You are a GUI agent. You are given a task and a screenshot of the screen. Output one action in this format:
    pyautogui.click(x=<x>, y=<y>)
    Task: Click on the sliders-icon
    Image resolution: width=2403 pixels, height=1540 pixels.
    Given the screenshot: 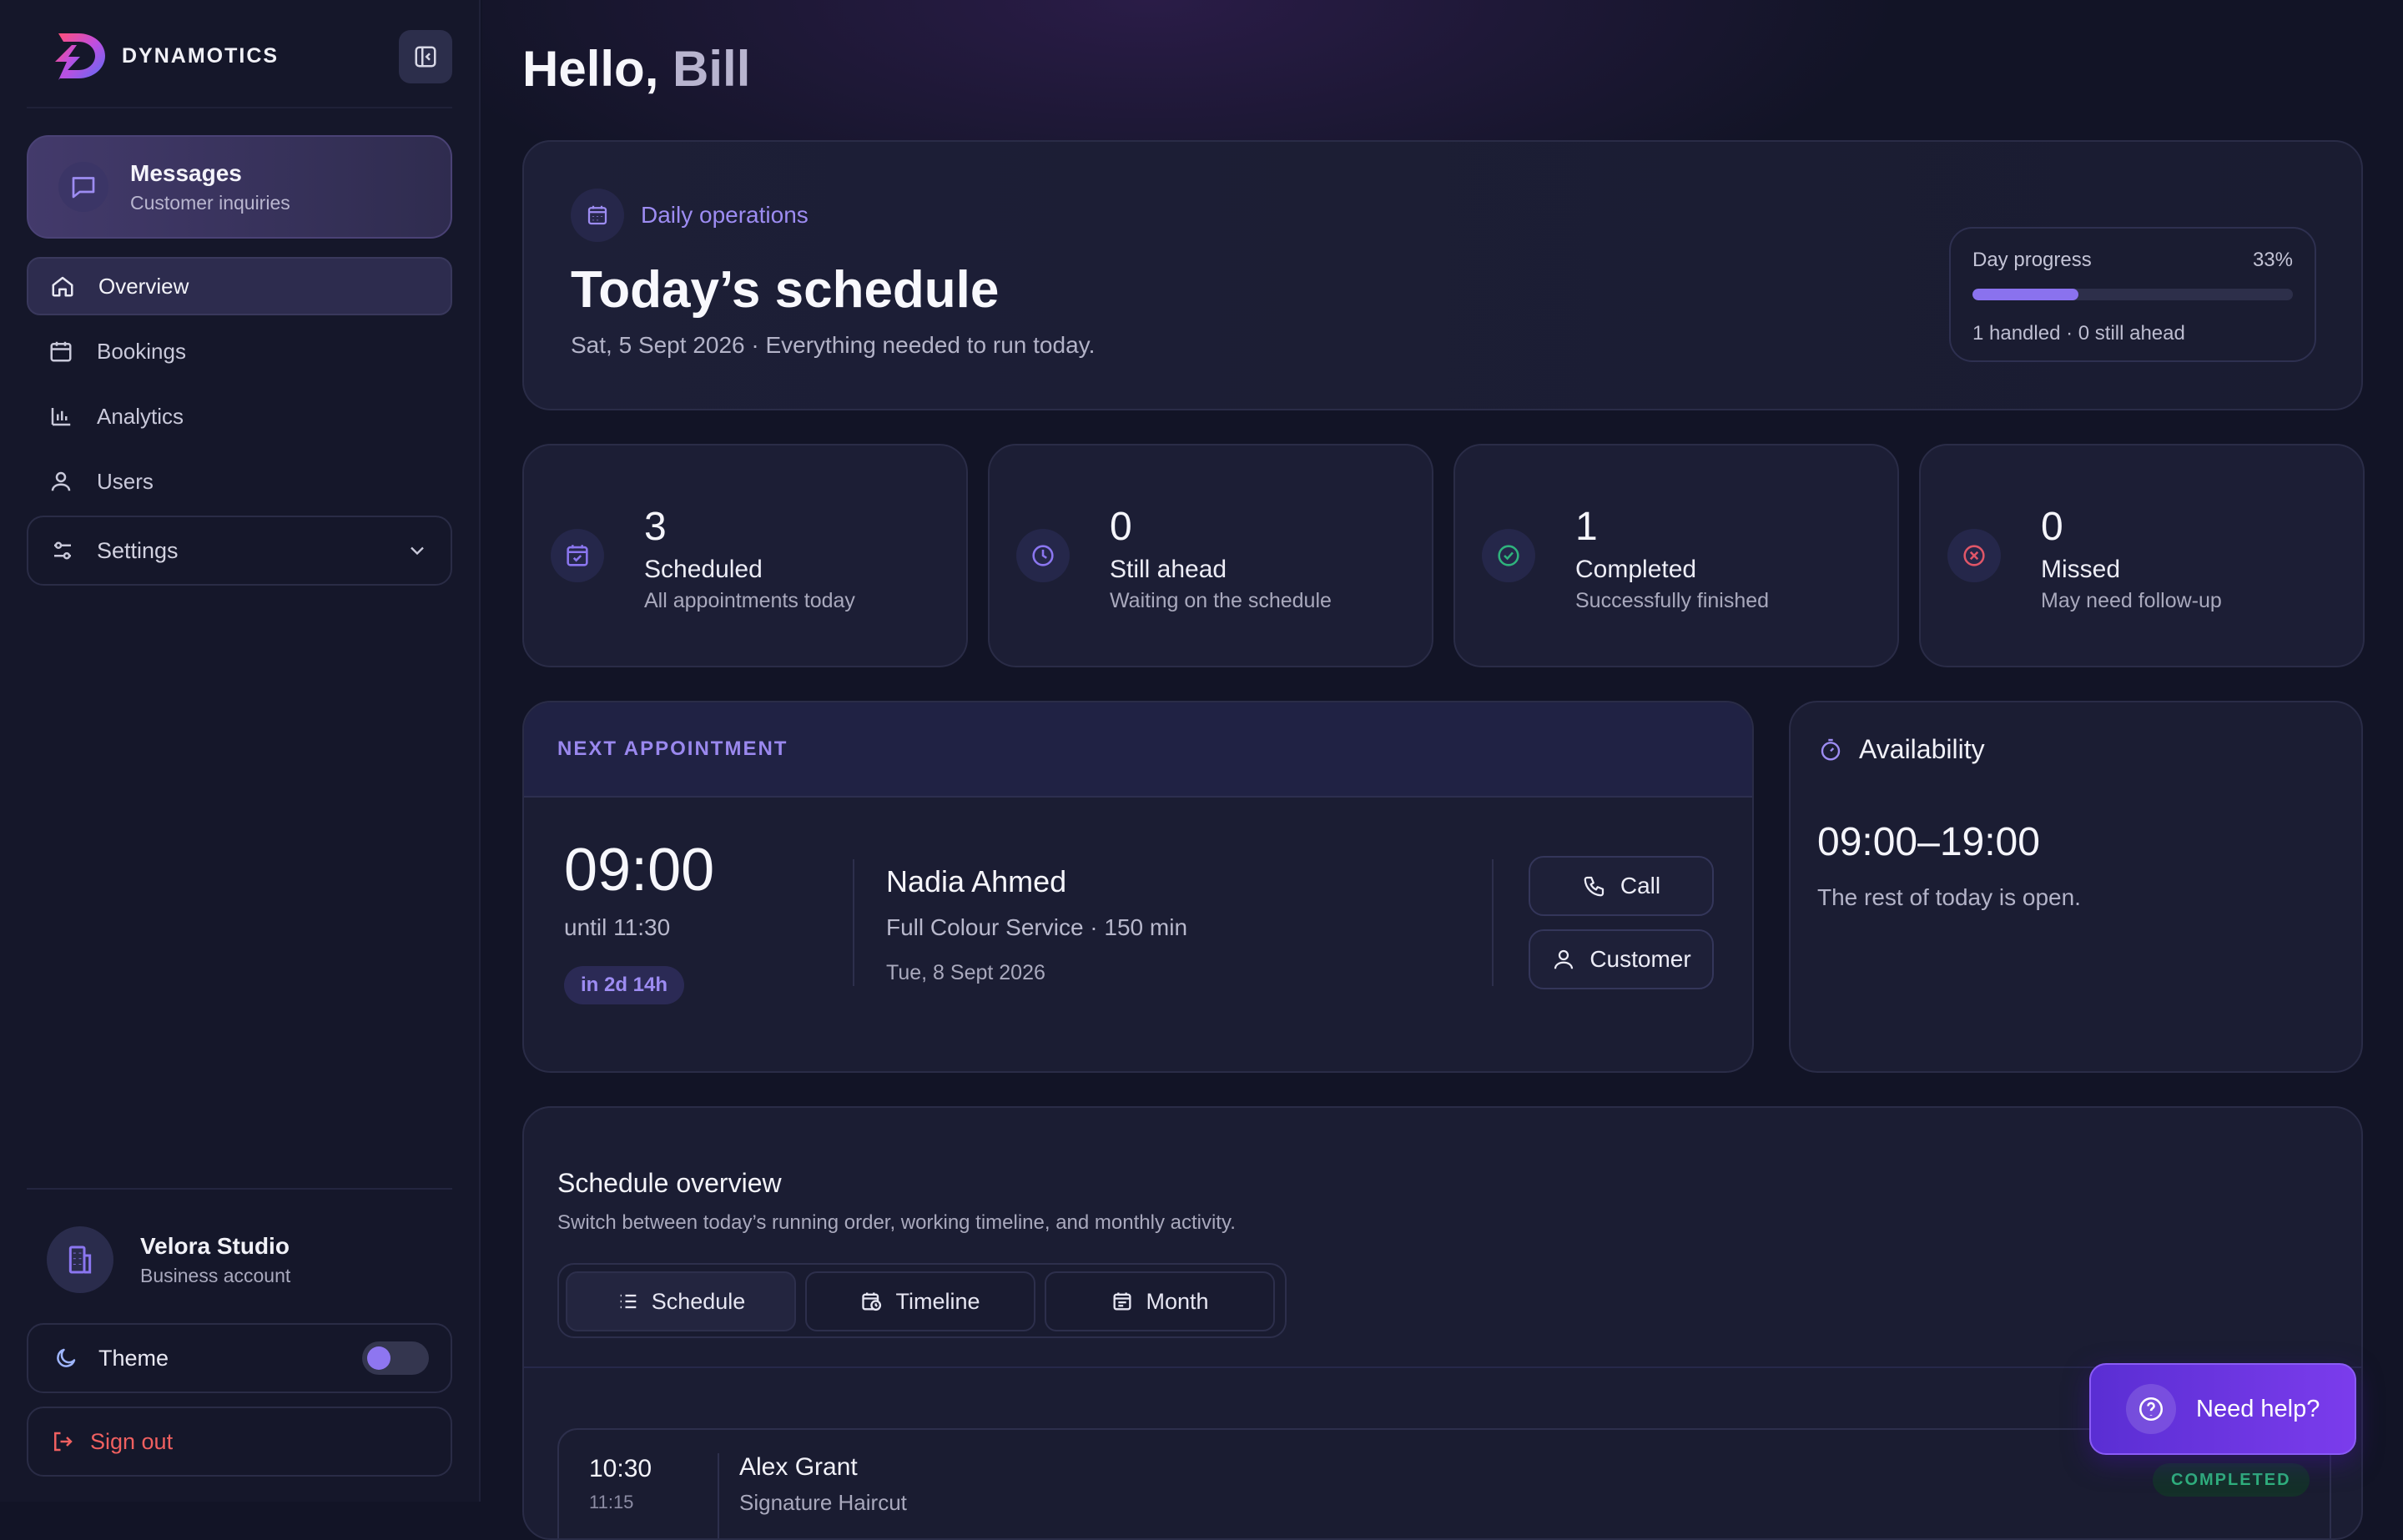 What is the action you would take?
    pyautogui.click(x=62, y=550)
    